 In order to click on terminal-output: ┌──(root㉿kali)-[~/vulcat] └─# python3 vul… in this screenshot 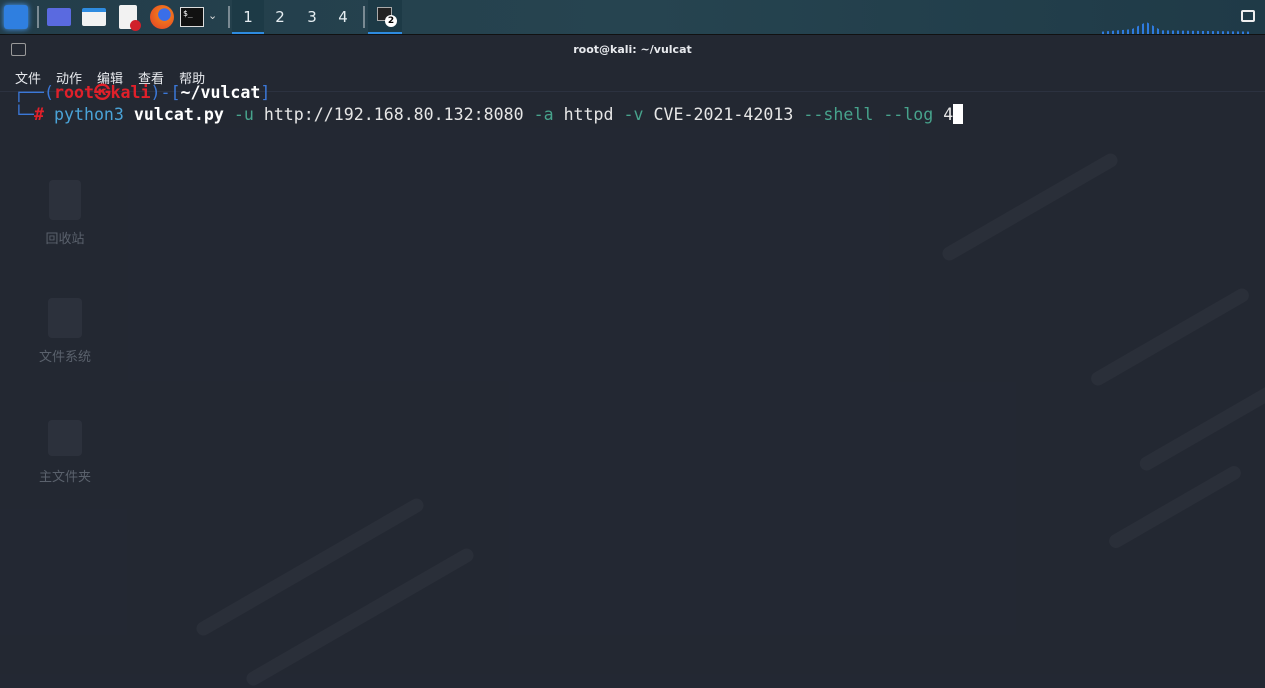, I will do `click(489, 104)`.